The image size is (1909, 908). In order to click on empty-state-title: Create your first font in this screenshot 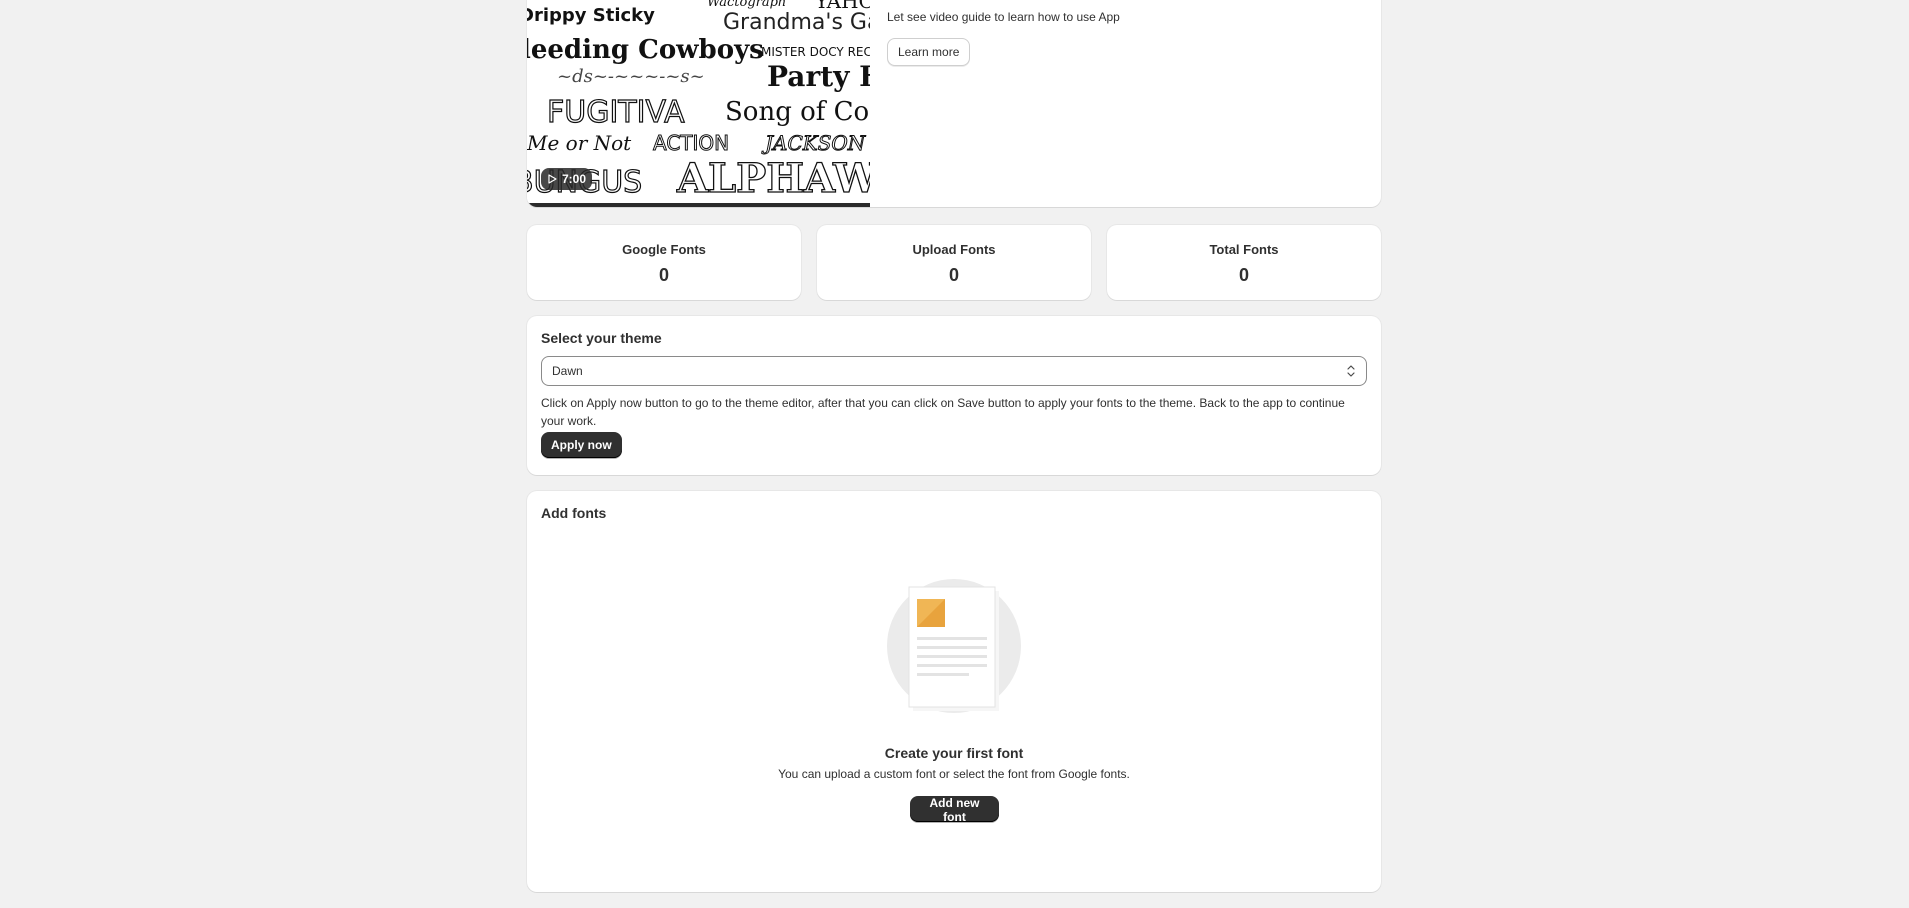, I will do `click(954, 753)`.